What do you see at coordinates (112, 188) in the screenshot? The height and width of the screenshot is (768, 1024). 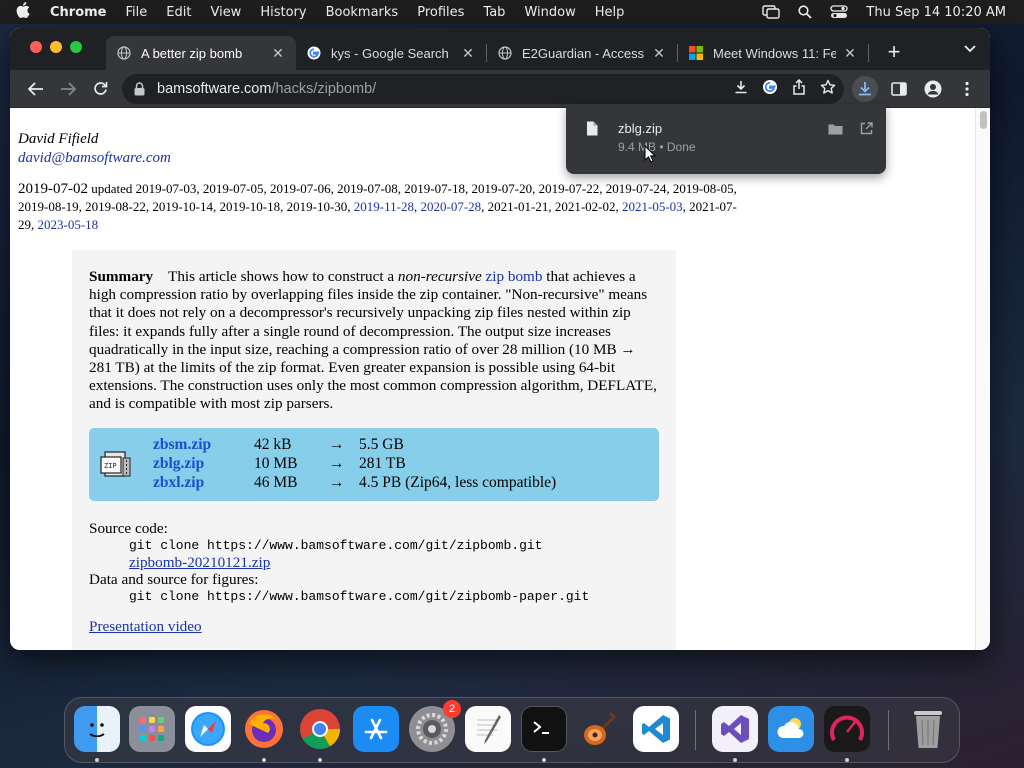 I see `updated-prefix: updated` at bounding box center [112, 188].